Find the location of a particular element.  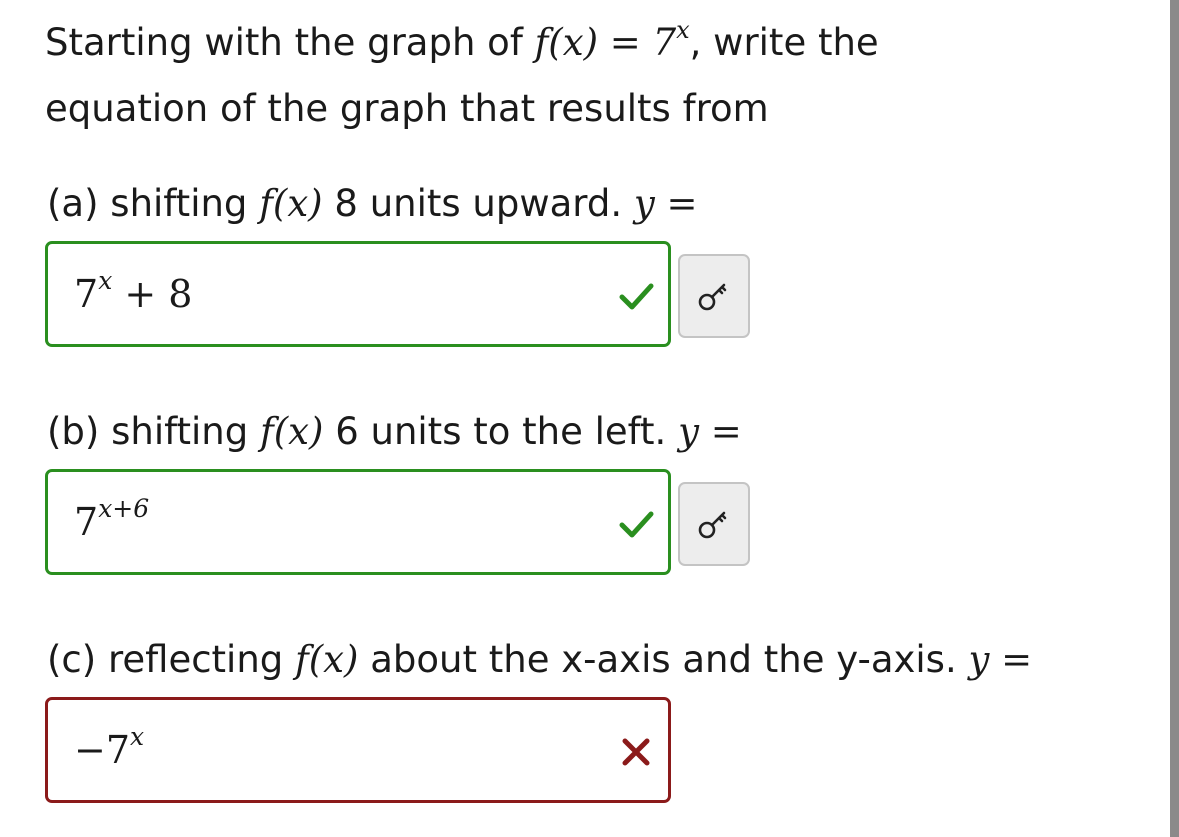

answer-field-a: 7x + 8 is located at coordinates (358, 294).